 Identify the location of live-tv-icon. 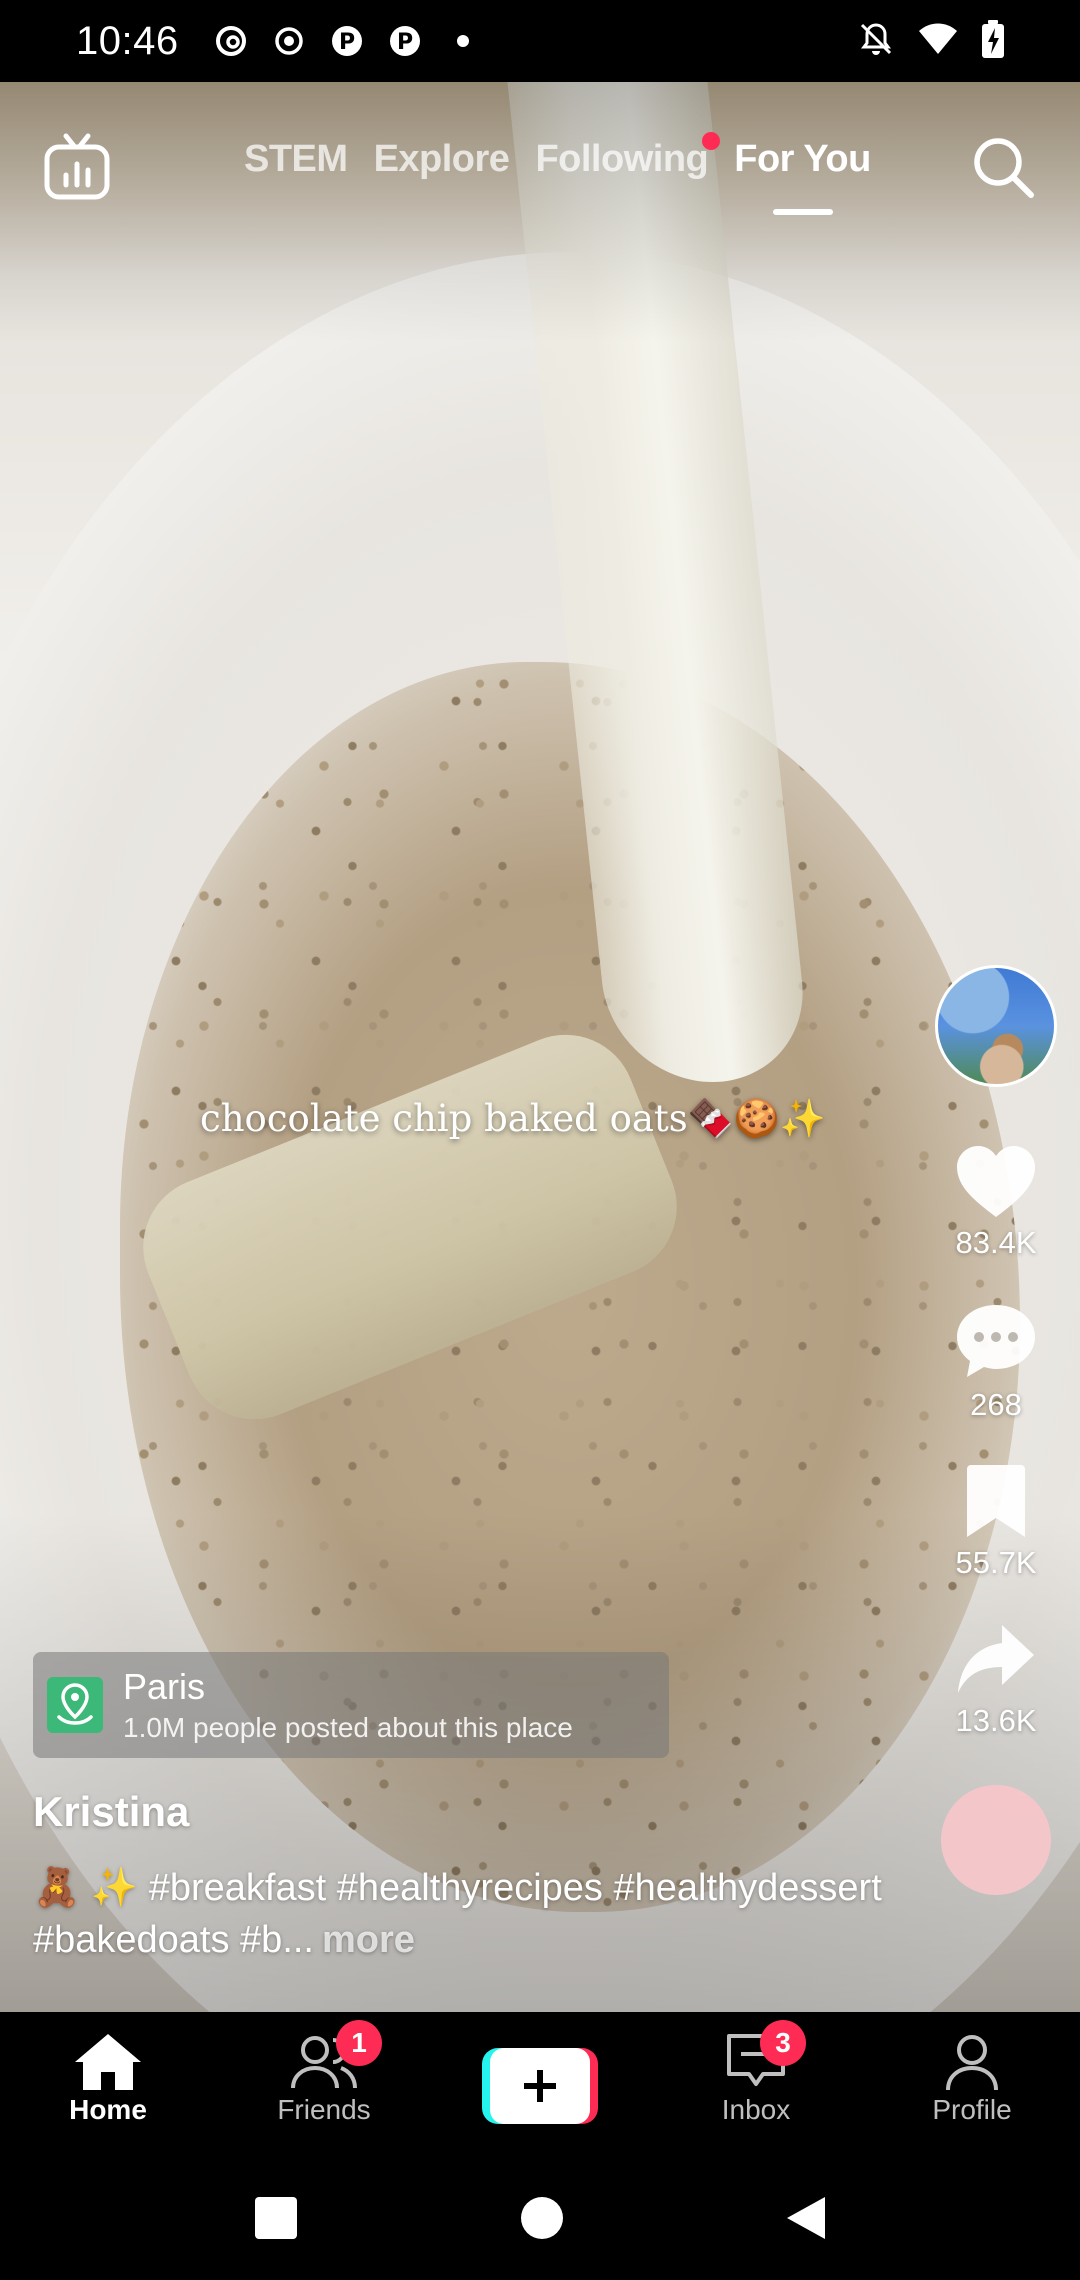
(77, 167).